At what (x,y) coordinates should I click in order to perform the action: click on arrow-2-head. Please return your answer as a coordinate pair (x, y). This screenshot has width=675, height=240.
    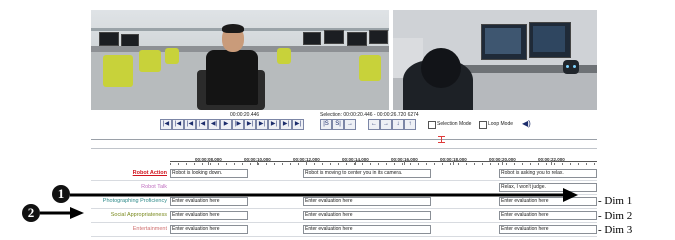
    Looking at the image, I should click on (77, 213).